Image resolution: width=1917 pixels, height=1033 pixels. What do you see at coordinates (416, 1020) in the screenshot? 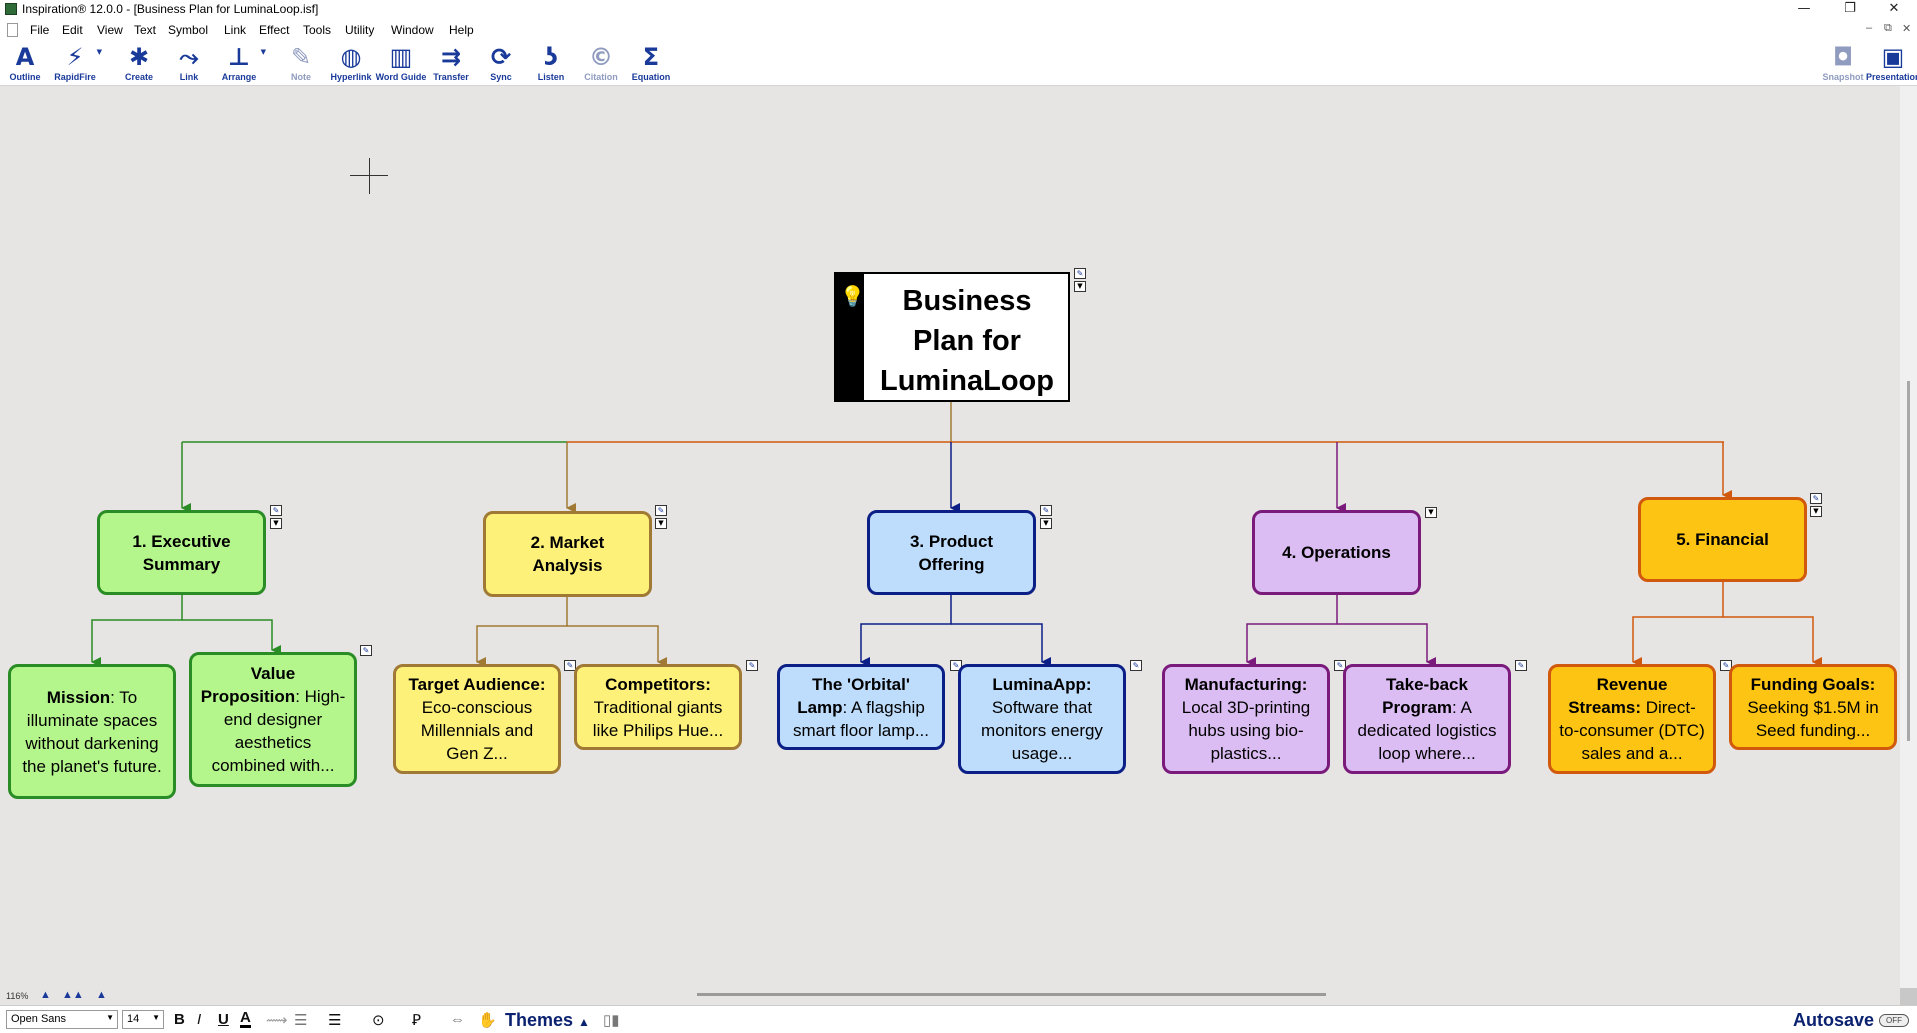
I see `spell-check-icon: Ꝑ` at bounding box center [416, 1020].